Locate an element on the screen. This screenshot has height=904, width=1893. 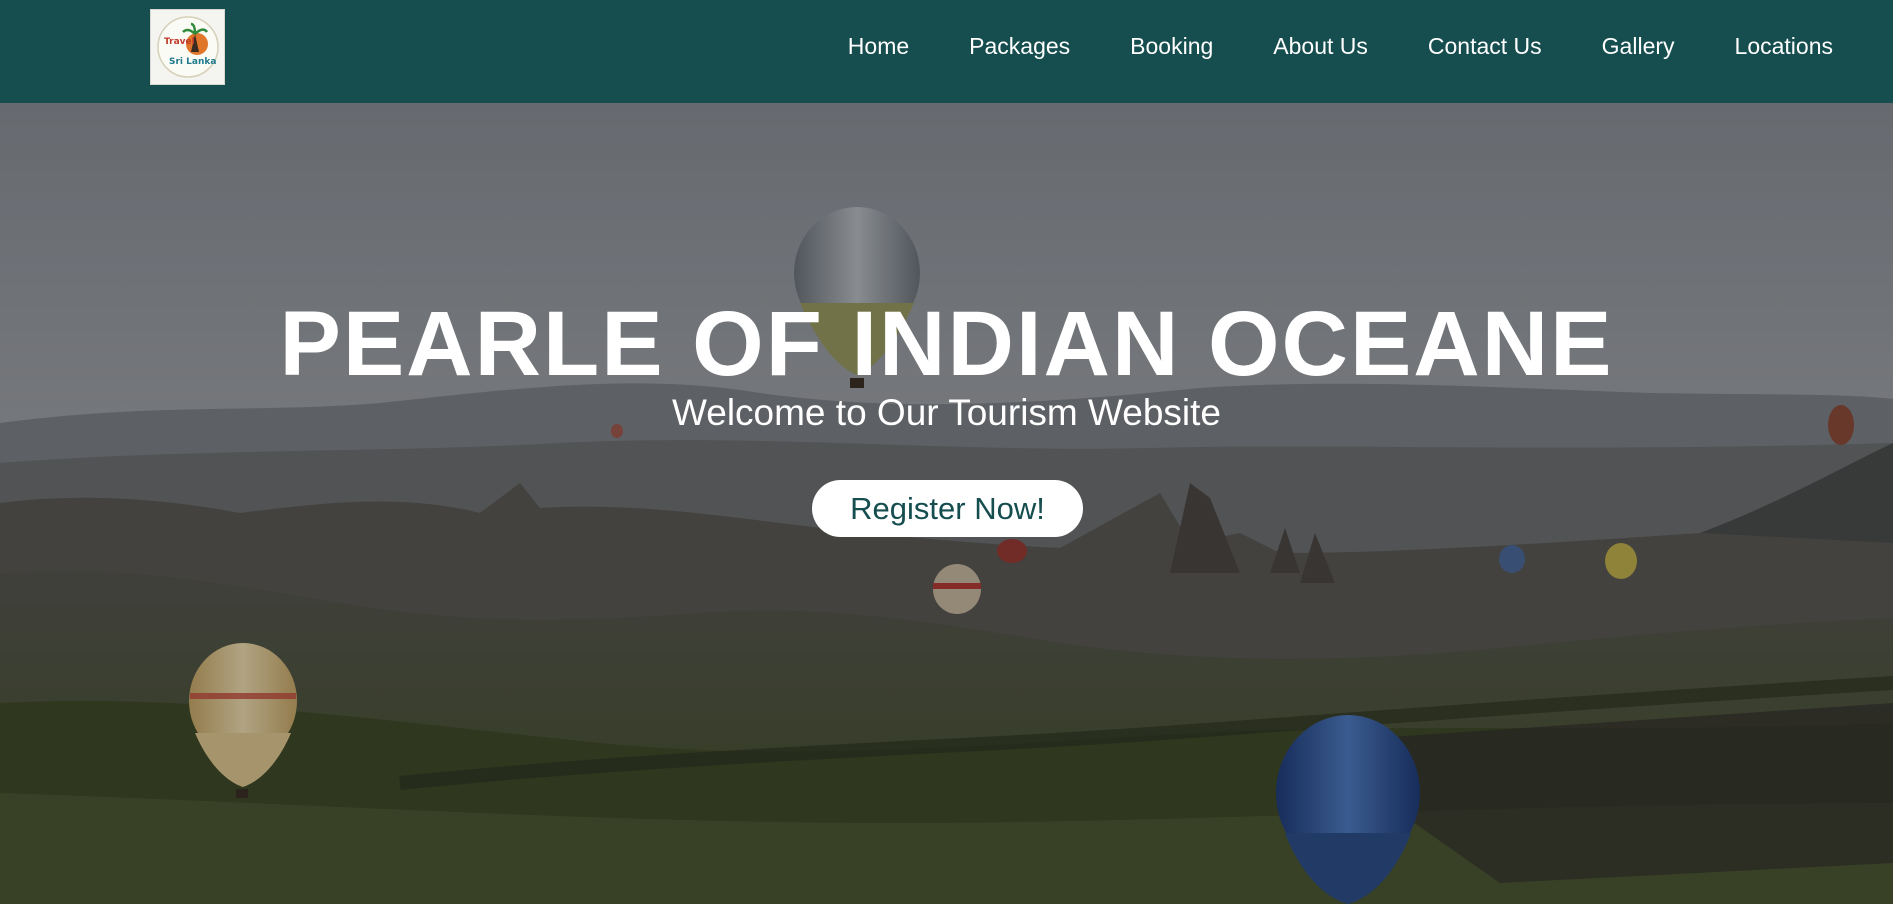
site-logo: Travel Sri Lanka is located at coordinates (187, 47).